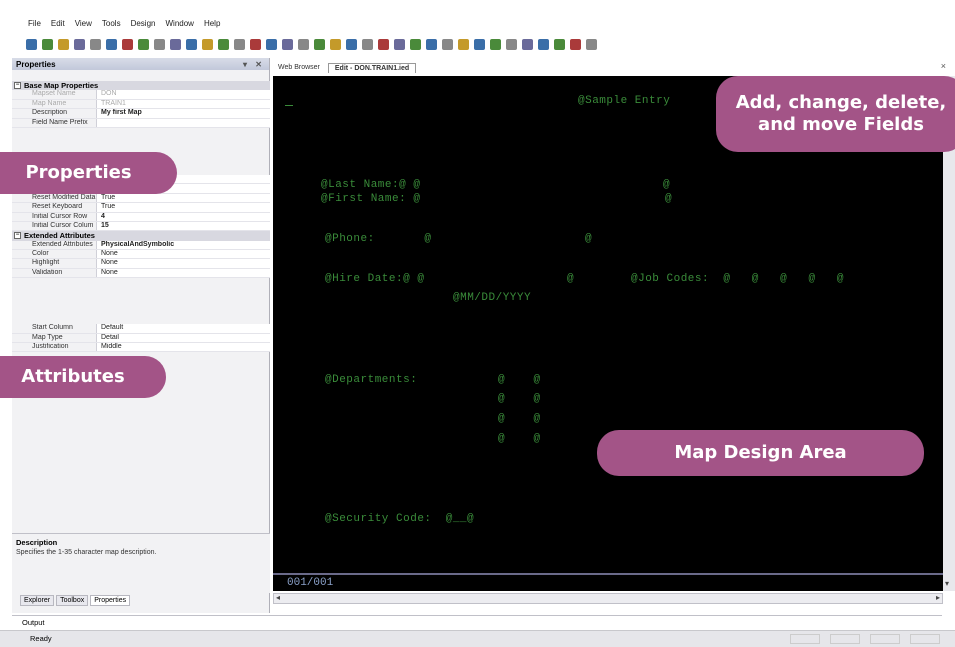 This screenshot has width=955, height=647. I want to click on property-row: Justification Middle, so click(141, 348).